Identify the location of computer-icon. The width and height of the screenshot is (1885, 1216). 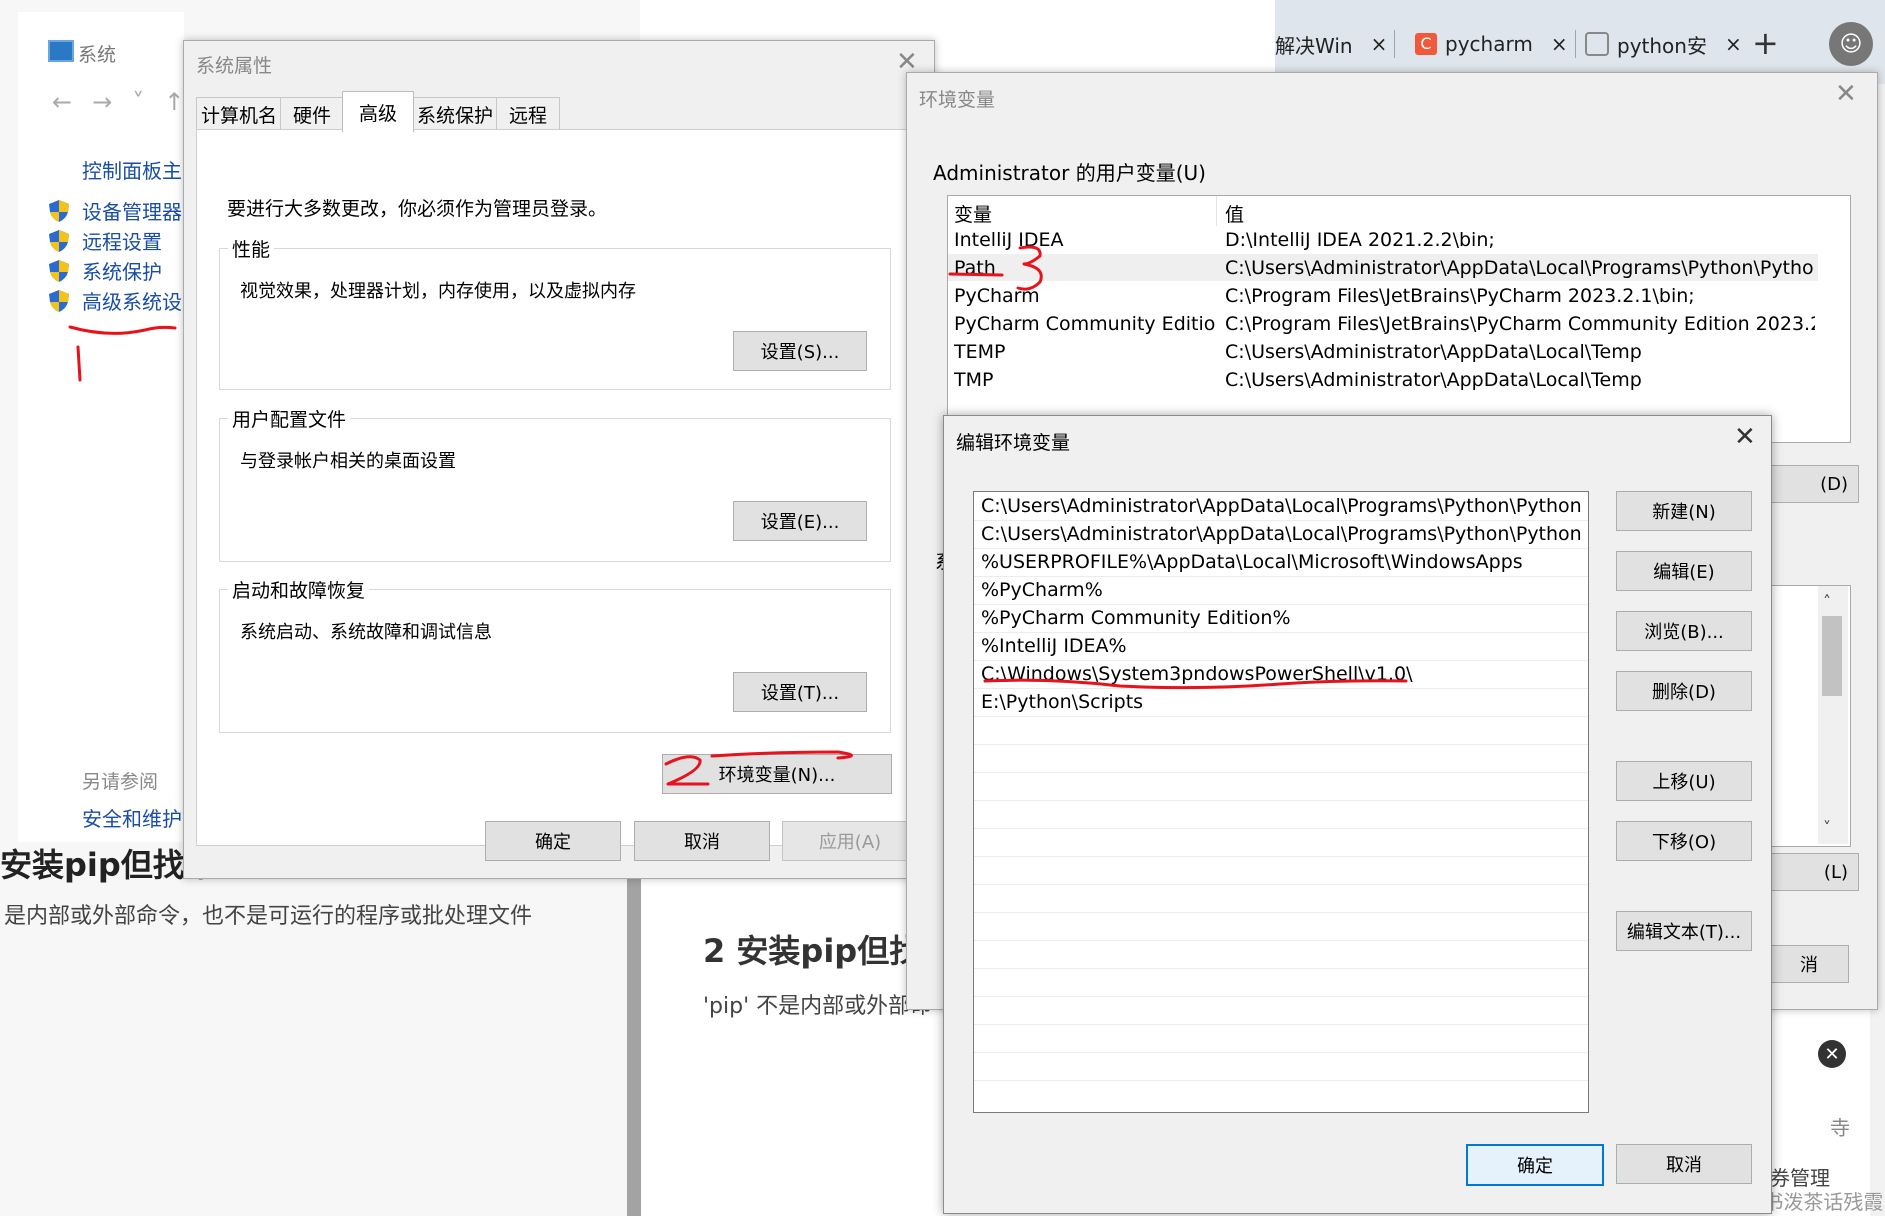
(61, 51).